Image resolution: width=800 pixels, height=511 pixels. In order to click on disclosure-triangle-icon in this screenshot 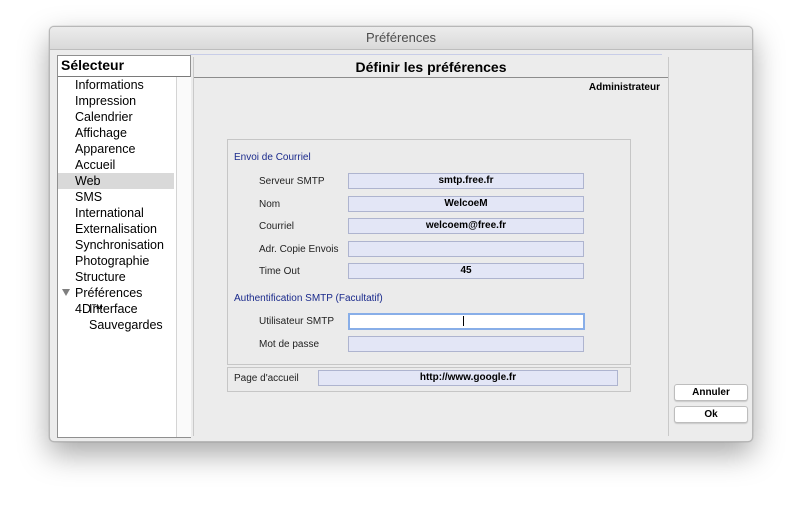, I will do `click(66, 292)`.